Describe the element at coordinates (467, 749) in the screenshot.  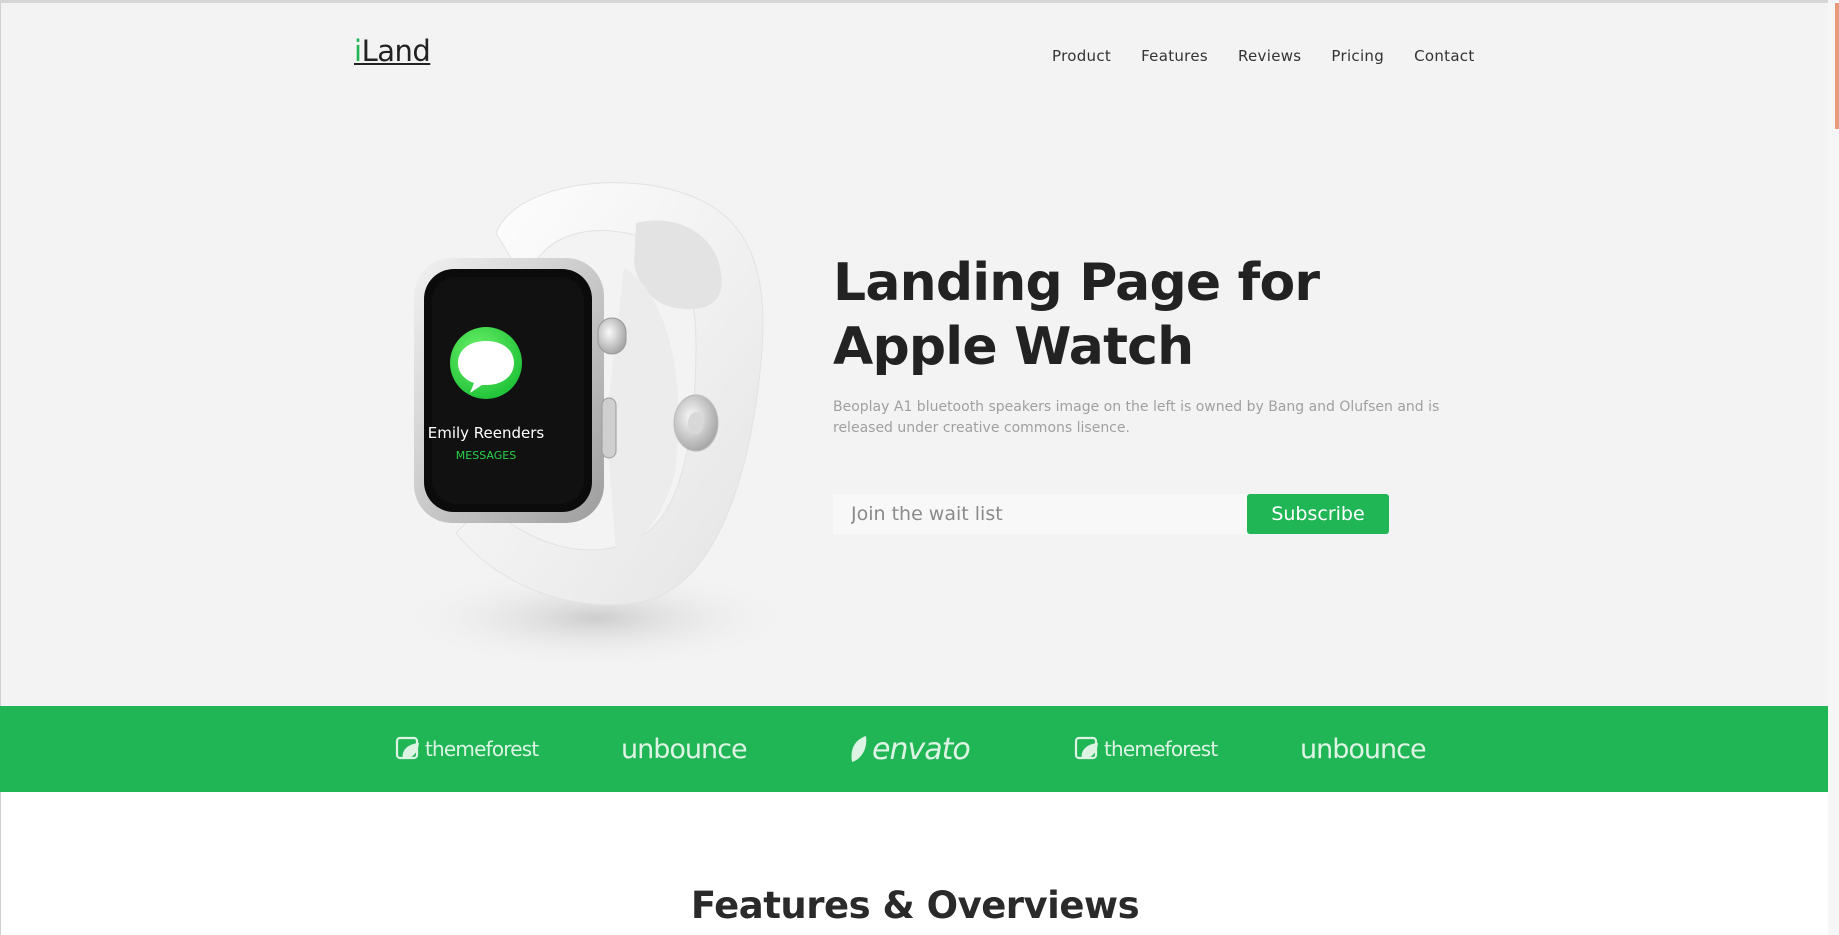
I see `brand-logo-themeforest: themeforest` at that location.